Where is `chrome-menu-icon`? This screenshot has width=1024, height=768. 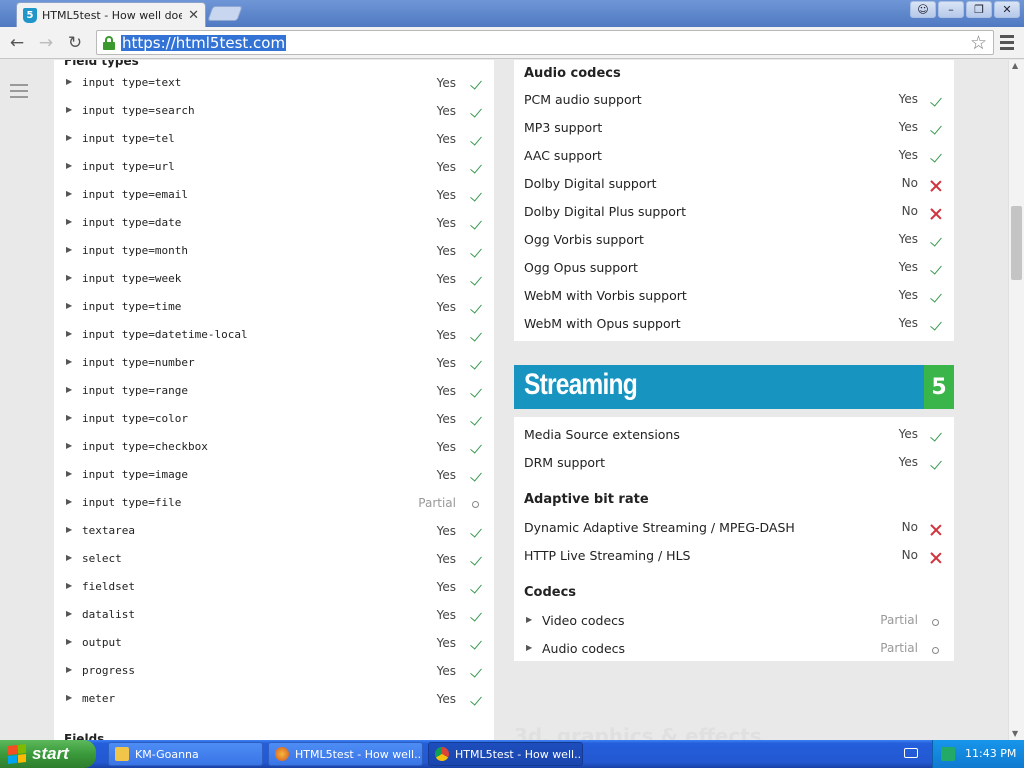
chrome-menu-icon is located at coordinates (1007, 43).